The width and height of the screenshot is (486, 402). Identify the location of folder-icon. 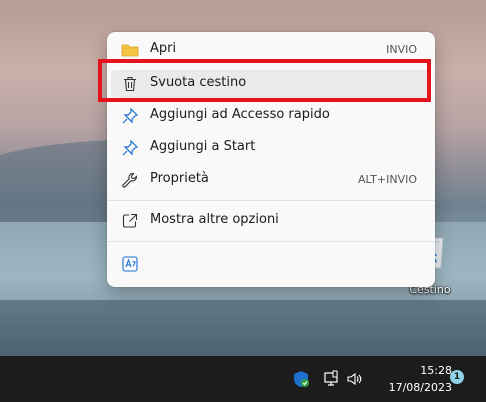
(130, 50).